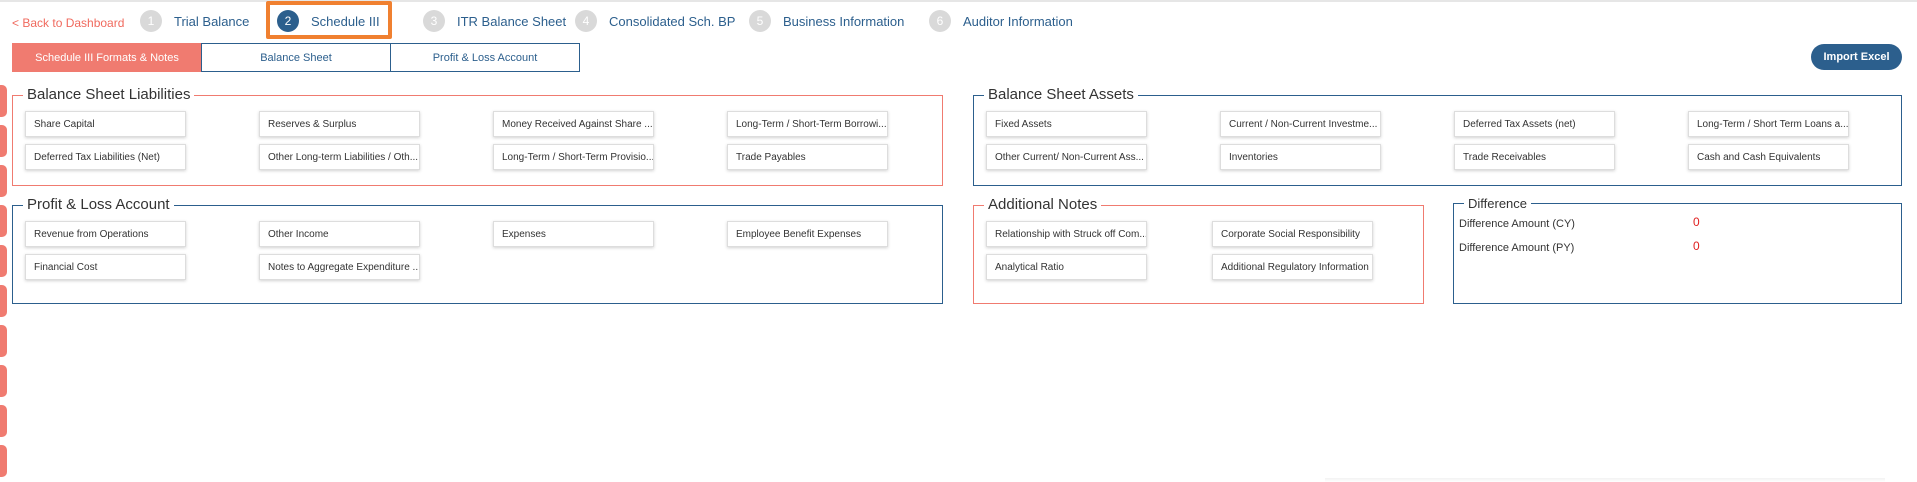 This screenshot has height=482, width=1917. Describe the element at coordinates (109, 94) in the screenshot. I see `panel-title: Balance Sheet Liabilities` at that location.